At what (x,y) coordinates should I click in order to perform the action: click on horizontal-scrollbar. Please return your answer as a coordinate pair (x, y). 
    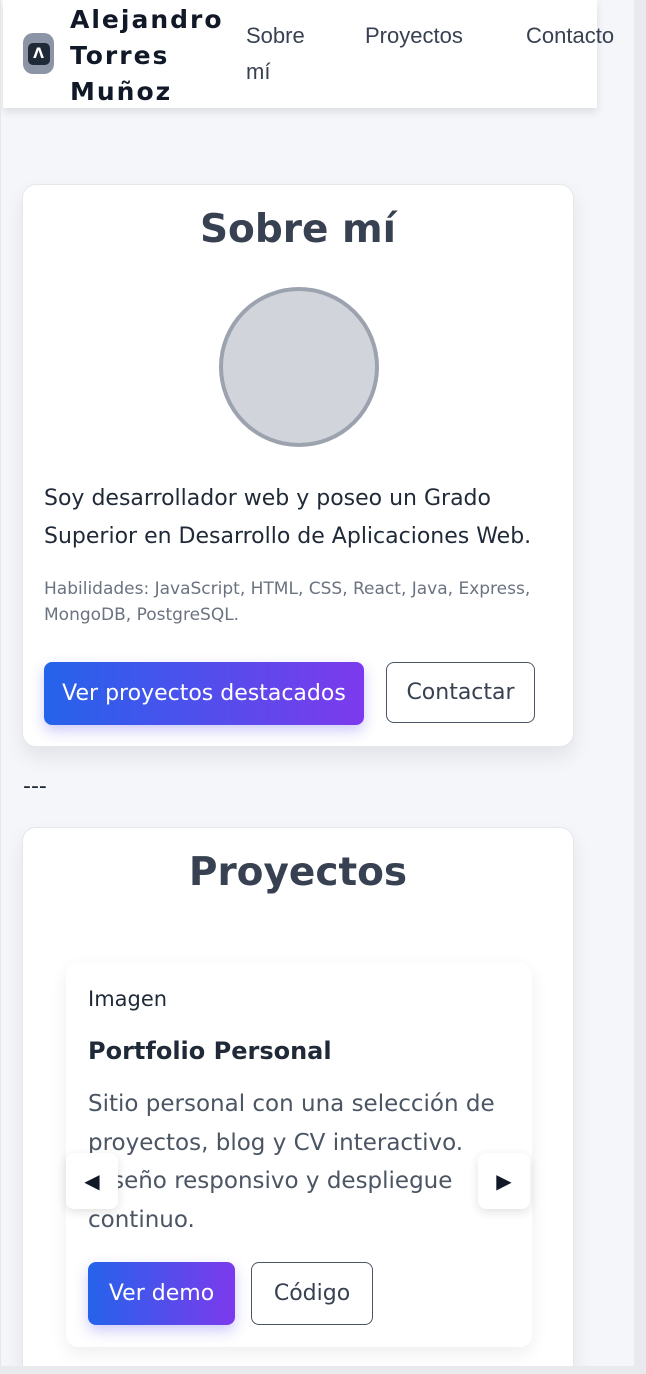
    Looking at the image, I should click on (323, 1370).